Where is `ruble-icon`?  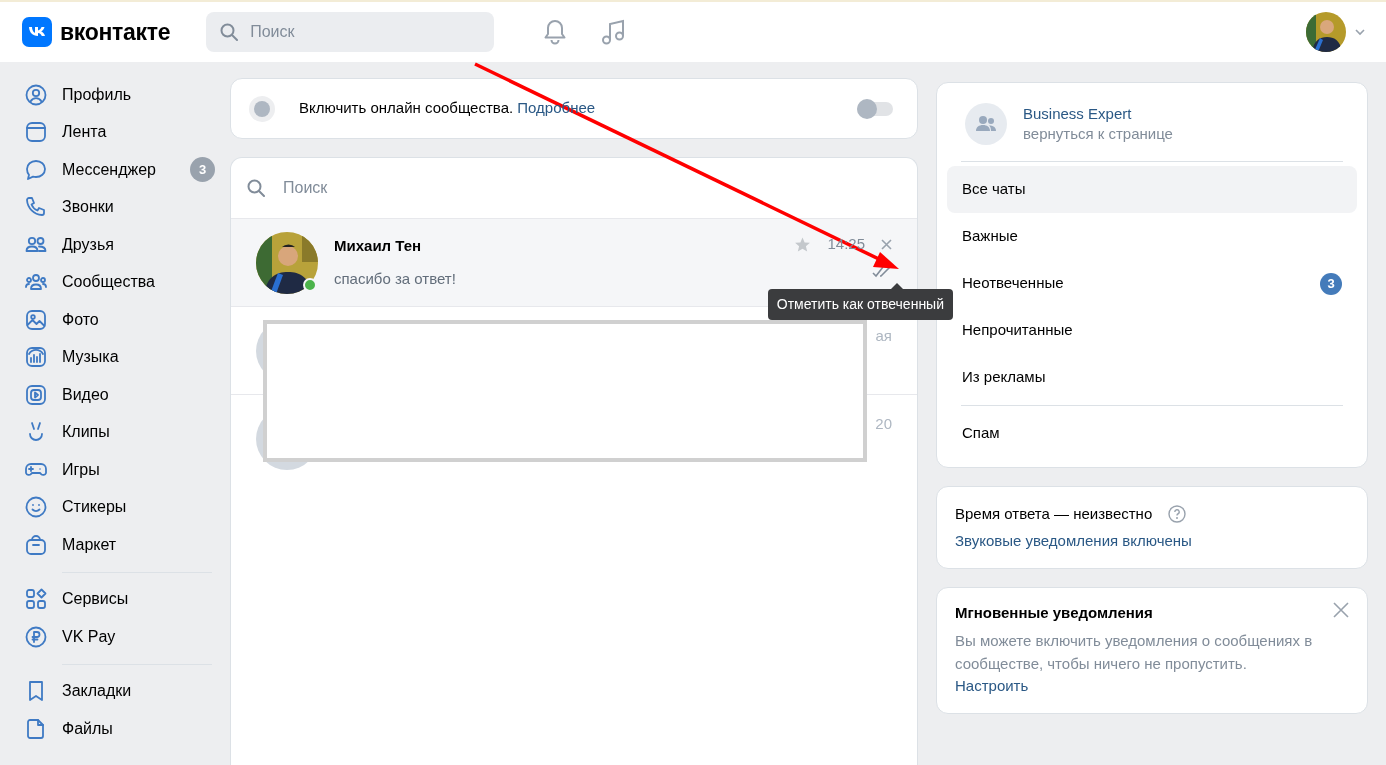 ruble-icon is located at coordinates (36, 636).